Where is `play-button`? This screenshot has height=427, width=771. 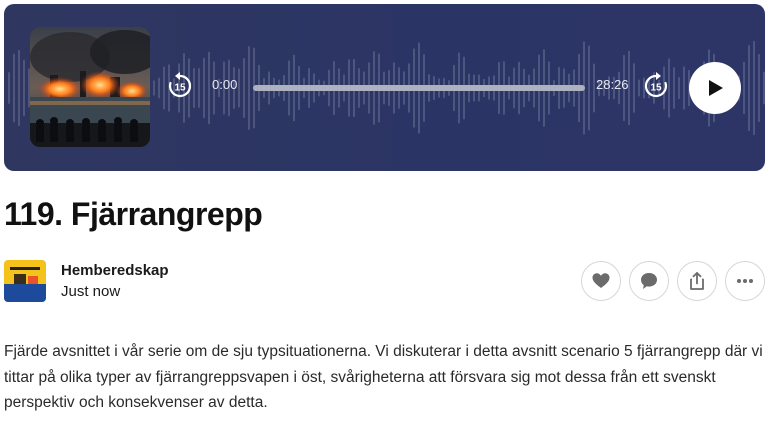 play-button is located at coordinates (715, 88).